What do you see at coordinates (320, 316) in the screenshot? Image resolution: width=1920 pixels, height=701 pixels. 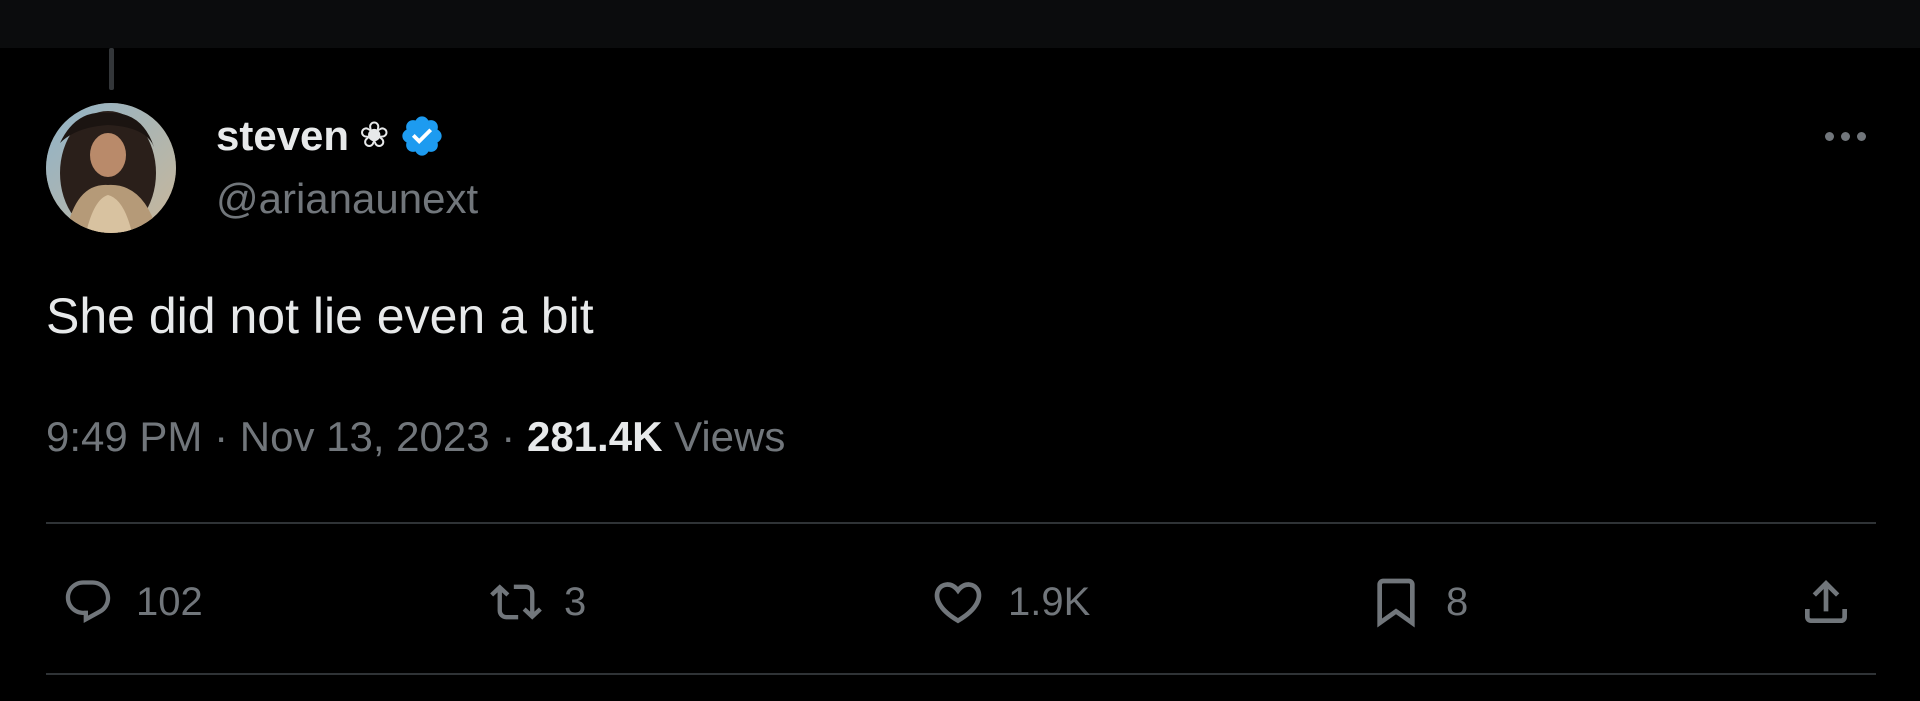 I see `tweet-text: She did not lie even a bit` at bounding box center [320, 316].